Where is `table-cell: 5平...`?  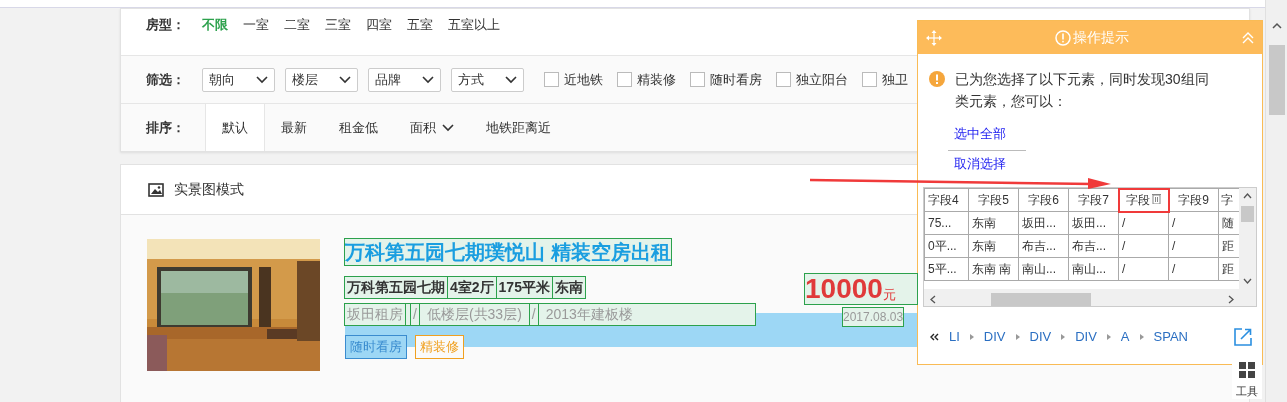
table-cell: 5平... is located at coordinates (946, 269).